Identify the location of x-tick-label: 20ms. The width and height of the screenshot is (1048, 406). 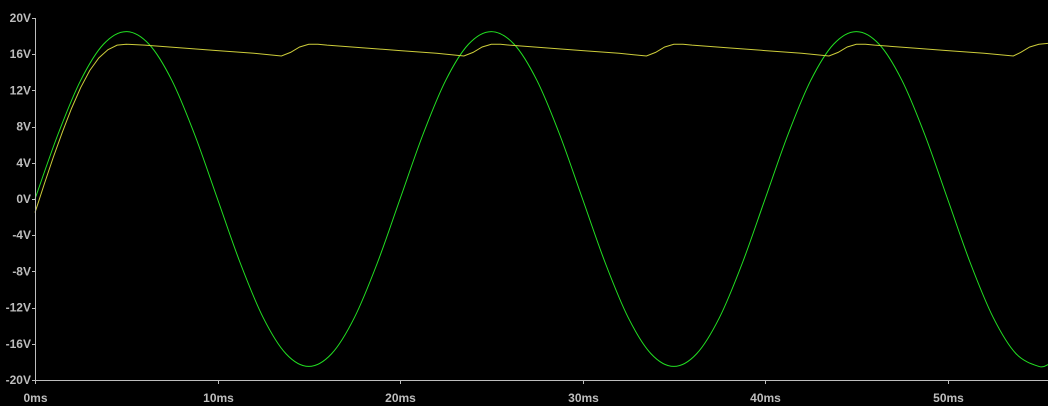
(400, 398).